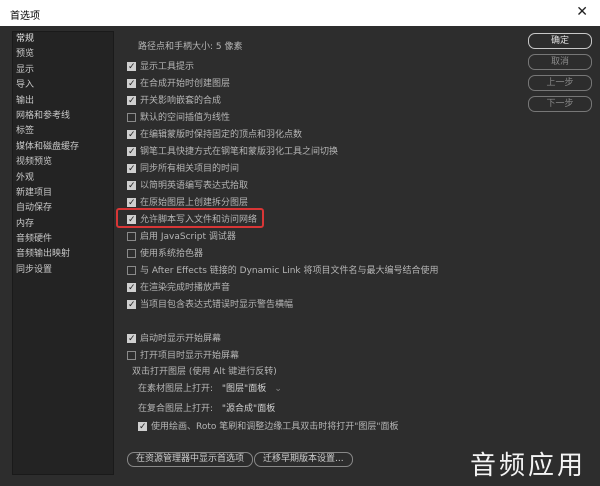 The image size is (600, 486). What do you see at coordinates (172, 254) in the screenshot?
I see `option-label: 使用系统拾色器` at bounding box center [172, 254].